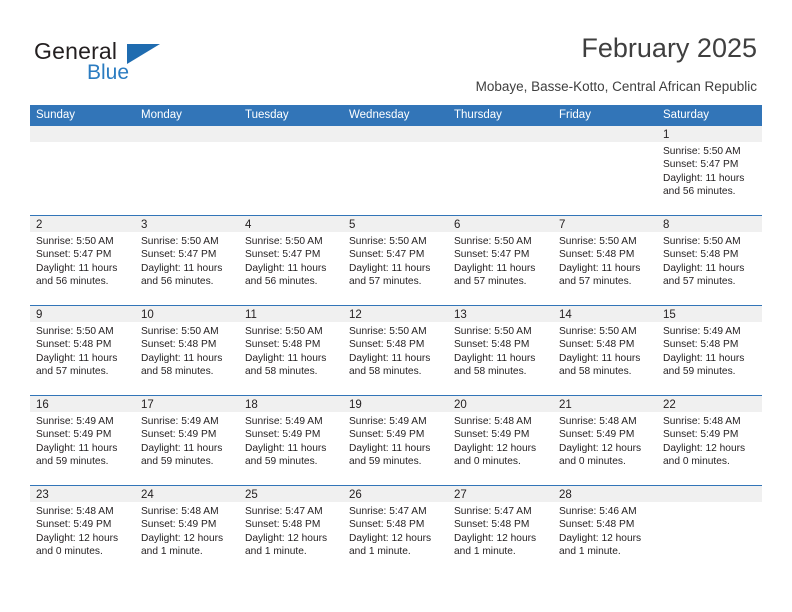 This screenshot has height=612, width=792. What do you see at coordinates (709, 224) in the screenshot?
I see `day-number: 8` at bounding box center [709, 224].